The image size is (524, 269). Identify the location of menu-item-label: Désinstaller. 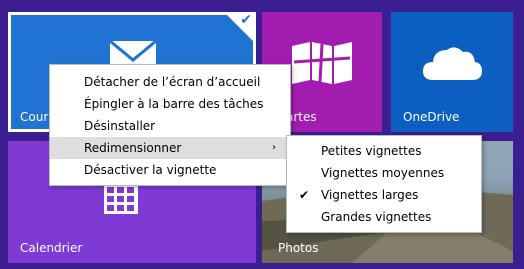
(120, 126).